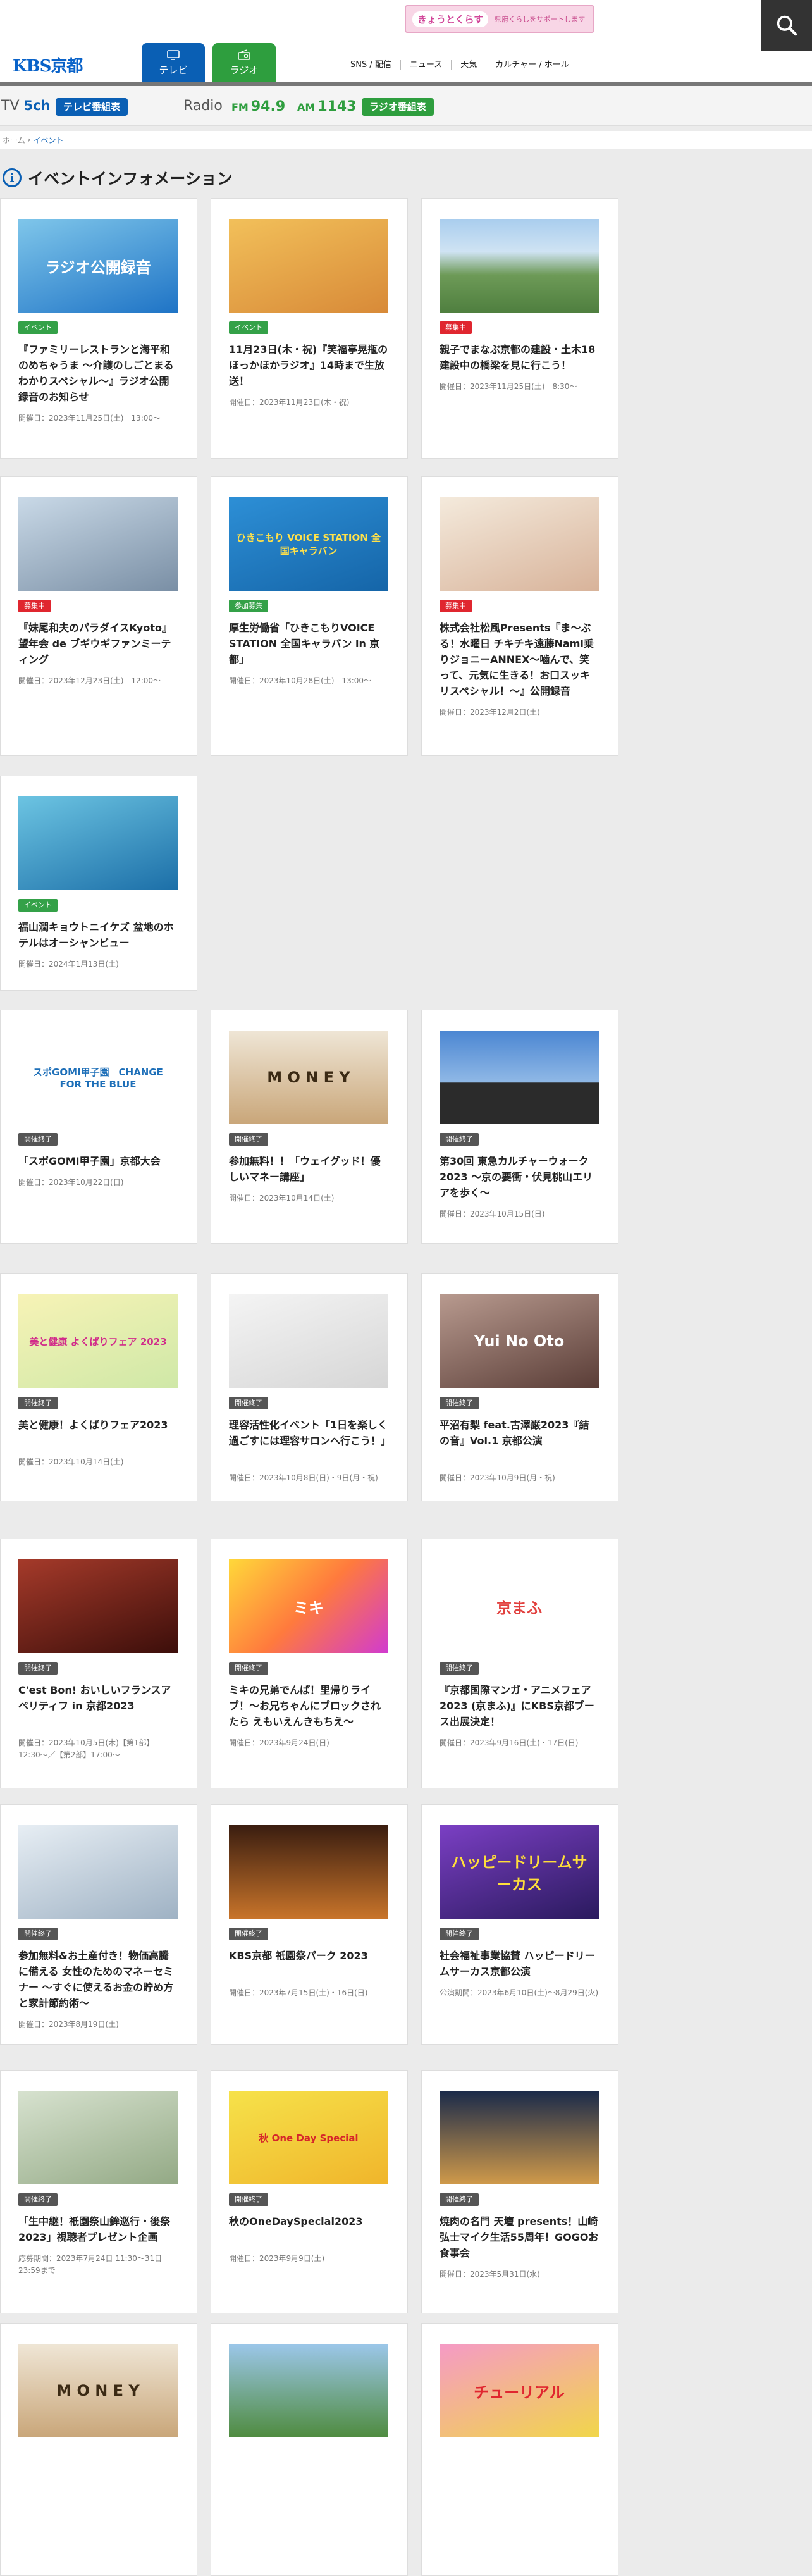 The height and width of the screenshot is (2576, 812). Describe the element at coordinates (14, 140) in the screenshot. I see `breadcrumb-home: ホーム` at that location.